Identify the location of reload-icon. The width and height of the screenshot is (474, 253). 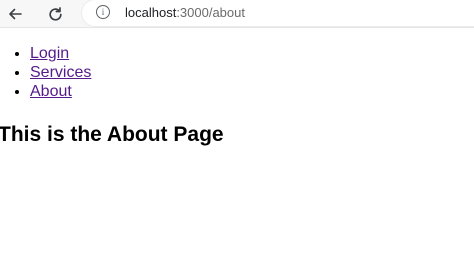
(55, 13).